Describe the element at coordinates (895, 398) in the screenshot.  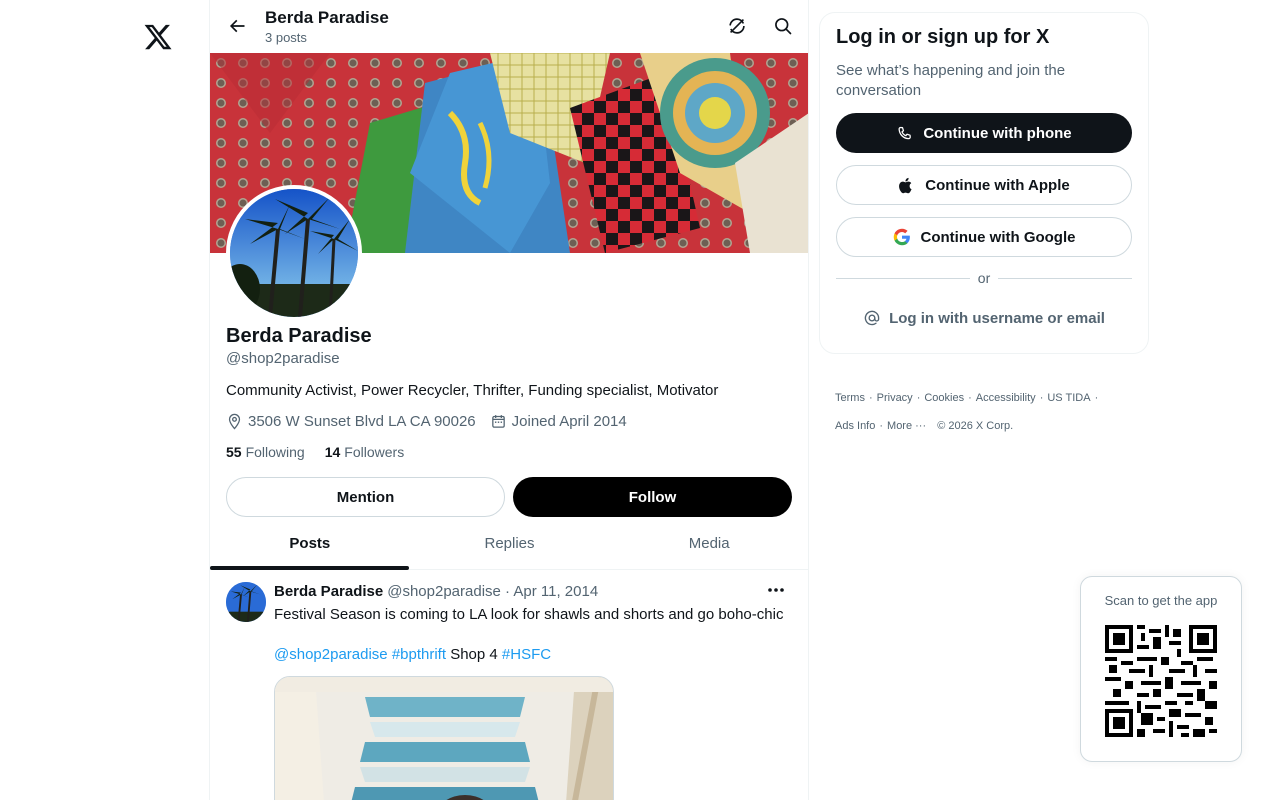
I see `footer-link-privacy: Privacy` at that location.